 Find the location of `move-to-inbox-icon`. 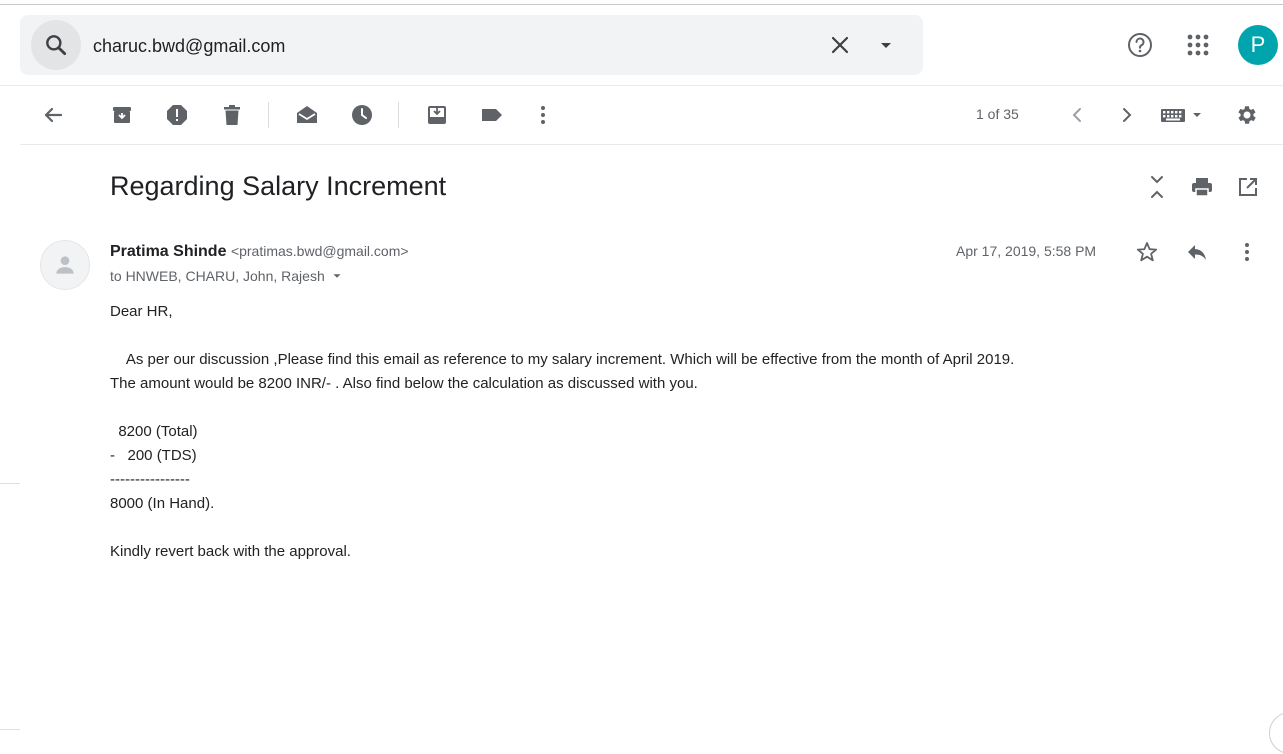

move-to-inbox-icon is located at coordinates (437, 115).